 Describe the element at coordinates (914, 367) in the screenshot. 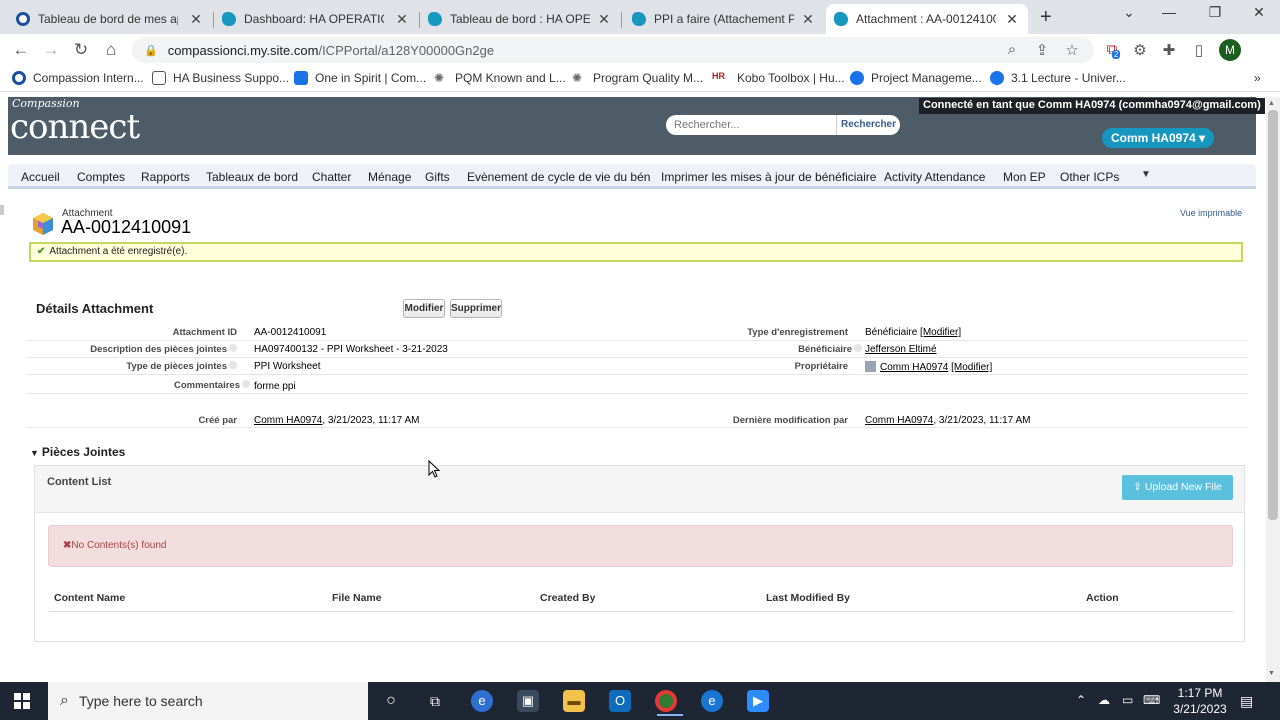

I see `owner-link: Comm HA0974` at that location.